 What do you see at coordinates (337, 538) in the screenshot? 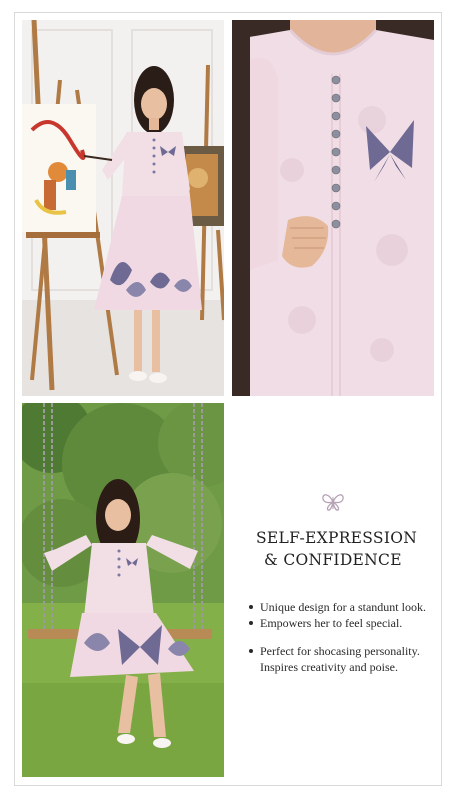
I see `heading-line-1: SELF-EXPRESSION` at bounding box center [337, 538].